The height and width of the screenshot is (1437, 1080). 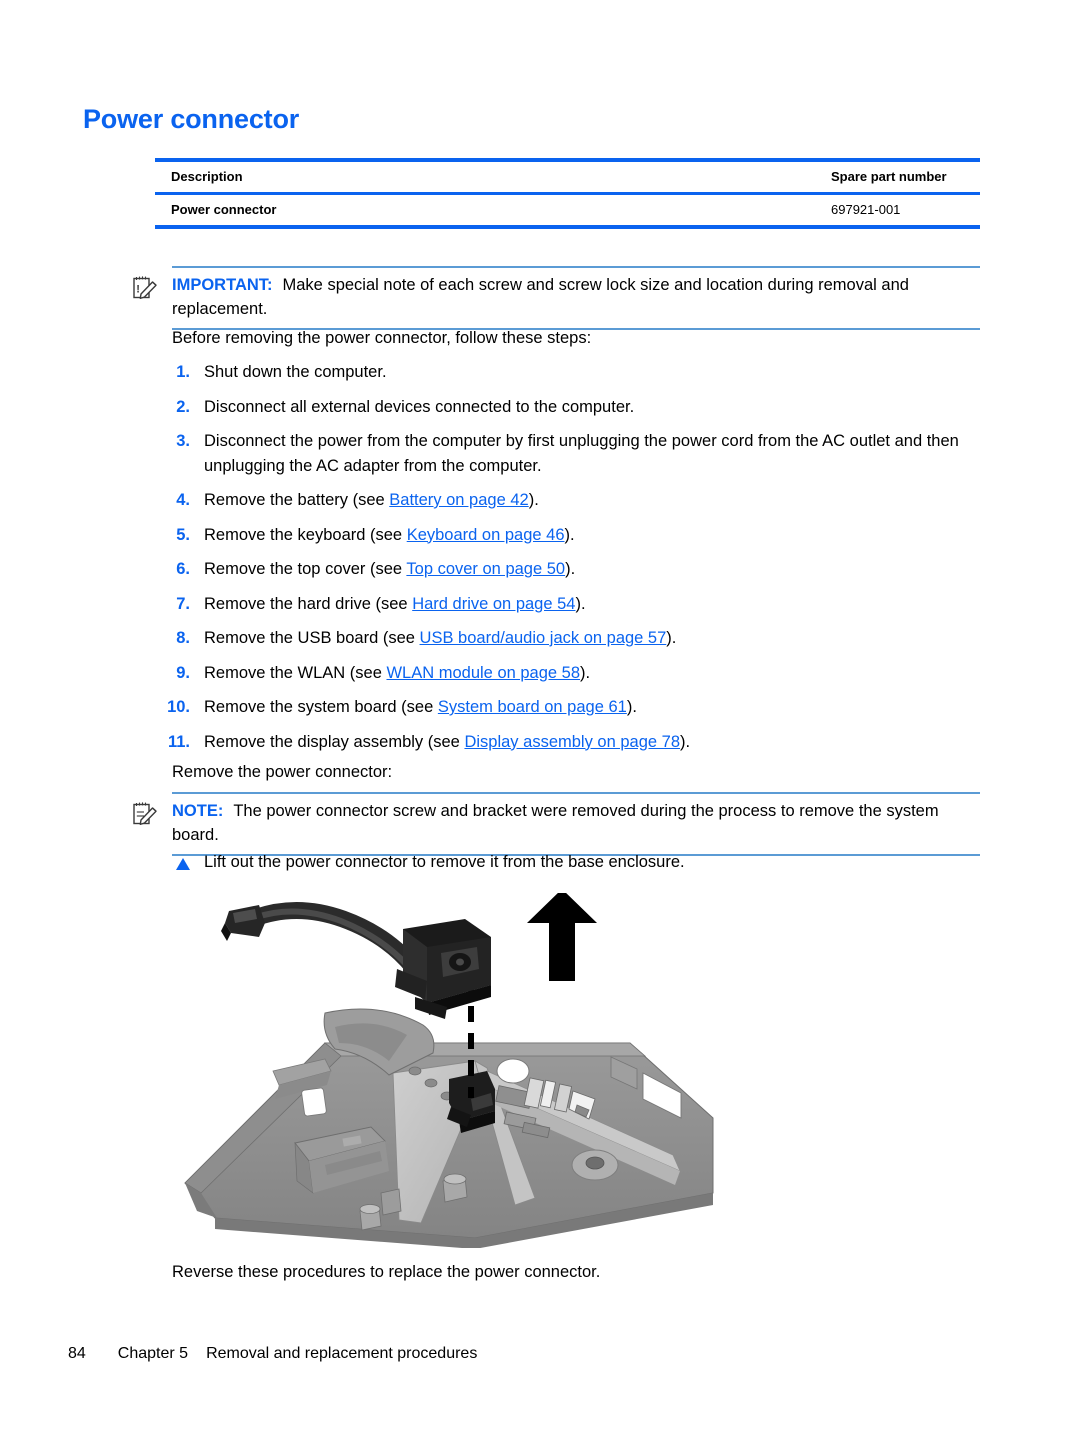 I want to click on page-title: Power connector, so click(x=191, y=119).